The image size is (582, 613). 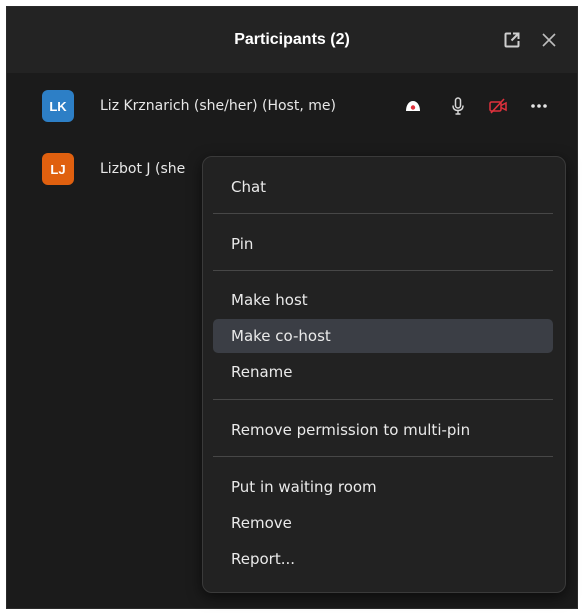 I want to click on panel-title: Participants (2), so click(x=292, y=39).